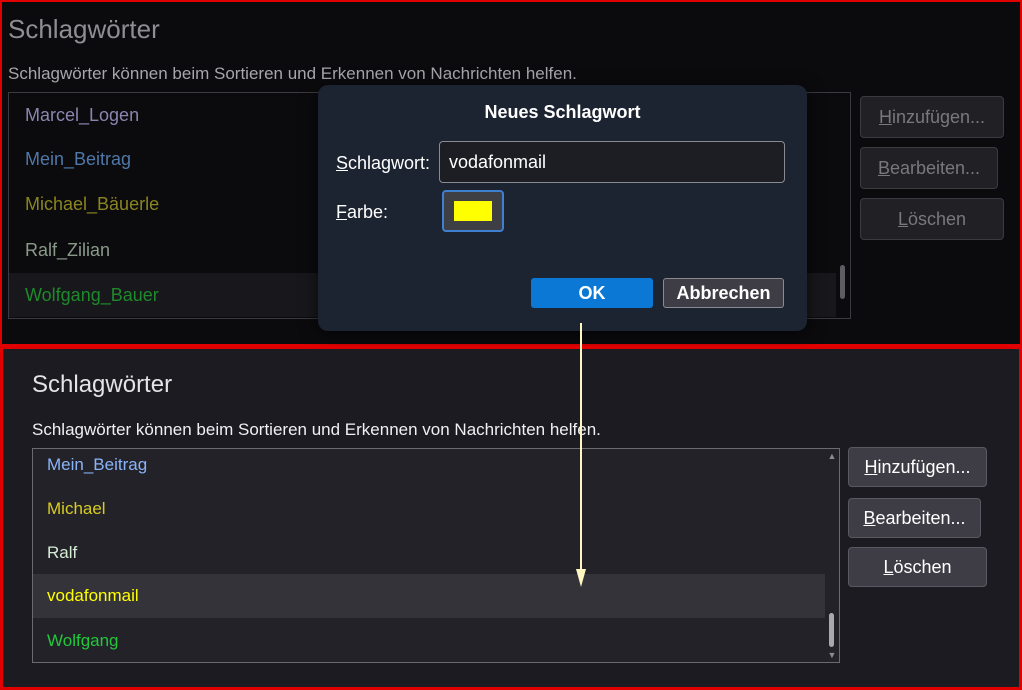  Describe the element at coordinates (383, 163) in the screenshot. I see `tag-name-label: Schlagwort:` at that location.